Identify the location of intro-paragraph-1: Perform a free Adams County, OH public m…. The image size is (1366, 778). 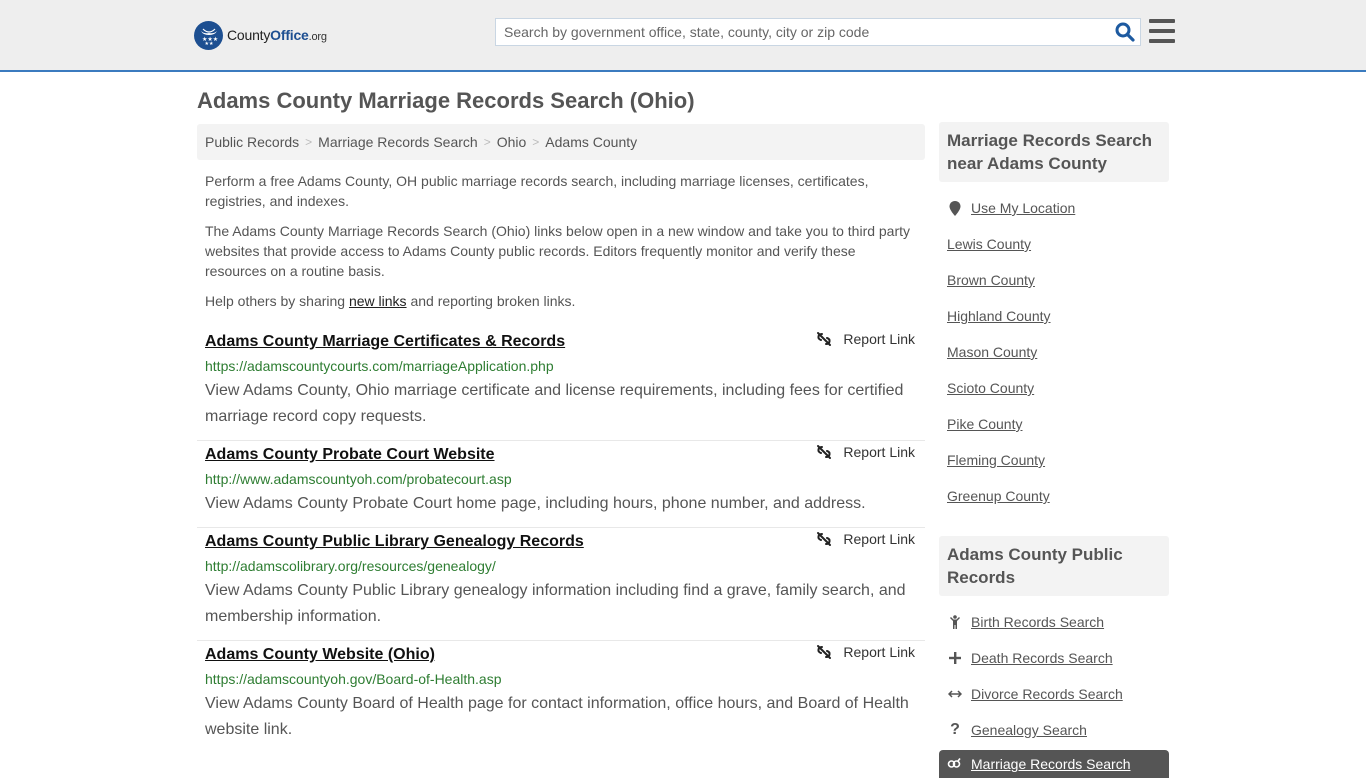
(537, 191).